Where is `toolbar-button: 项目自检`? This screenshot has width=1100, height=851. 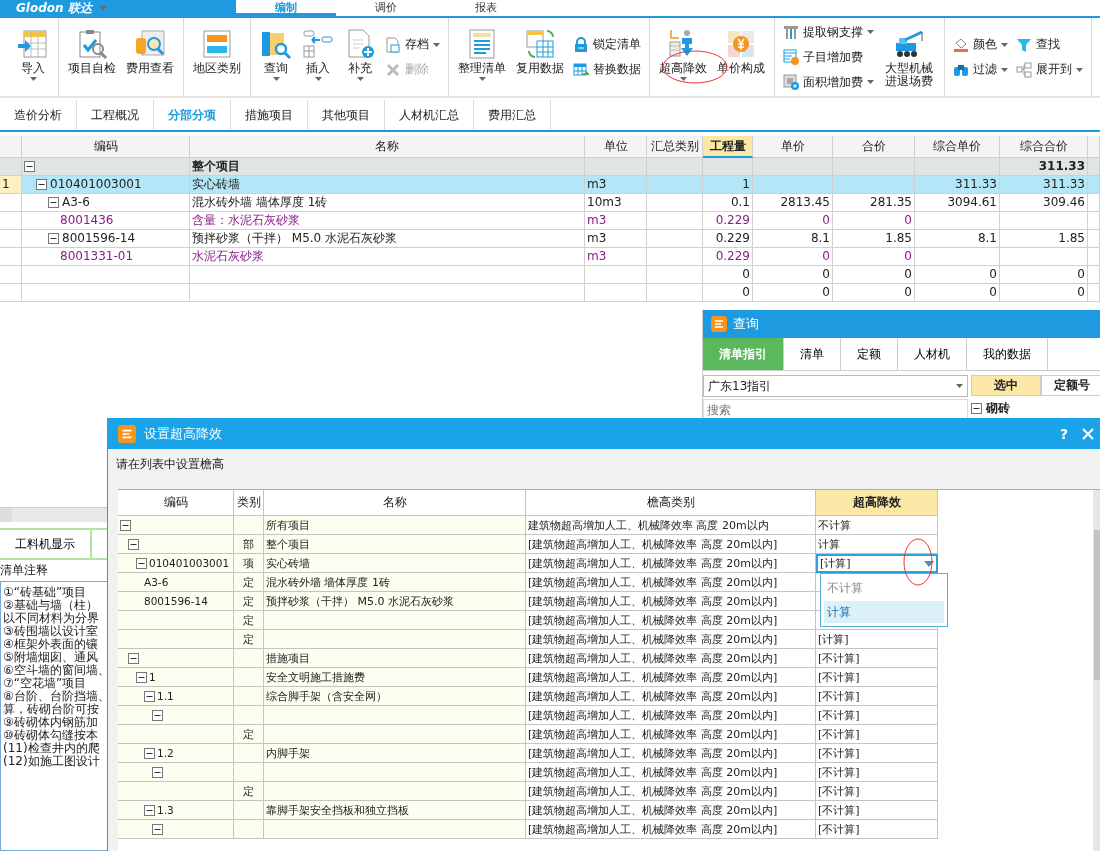 toolbar-button: 项目自检 is located at coordinates (92, 57).